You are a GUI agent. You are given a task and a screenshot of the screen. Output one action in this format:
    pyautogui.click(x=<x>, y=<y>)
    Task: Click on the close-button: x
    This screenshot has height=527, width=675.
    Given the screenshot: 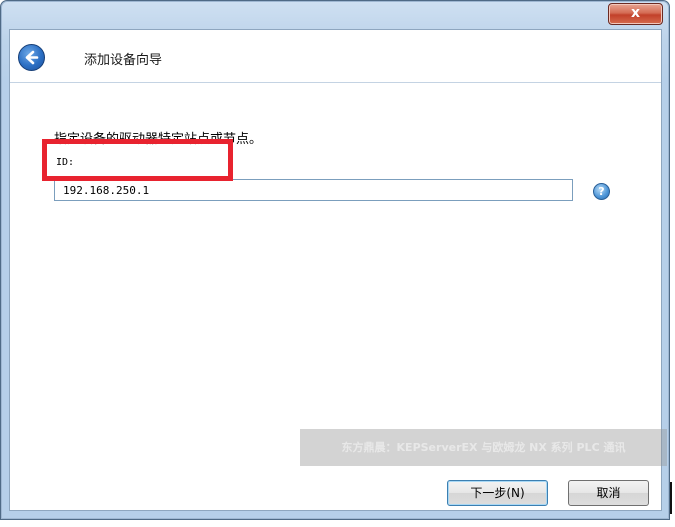 What is the action you would take?
    pyautogui.click(x=635, y=14)
    